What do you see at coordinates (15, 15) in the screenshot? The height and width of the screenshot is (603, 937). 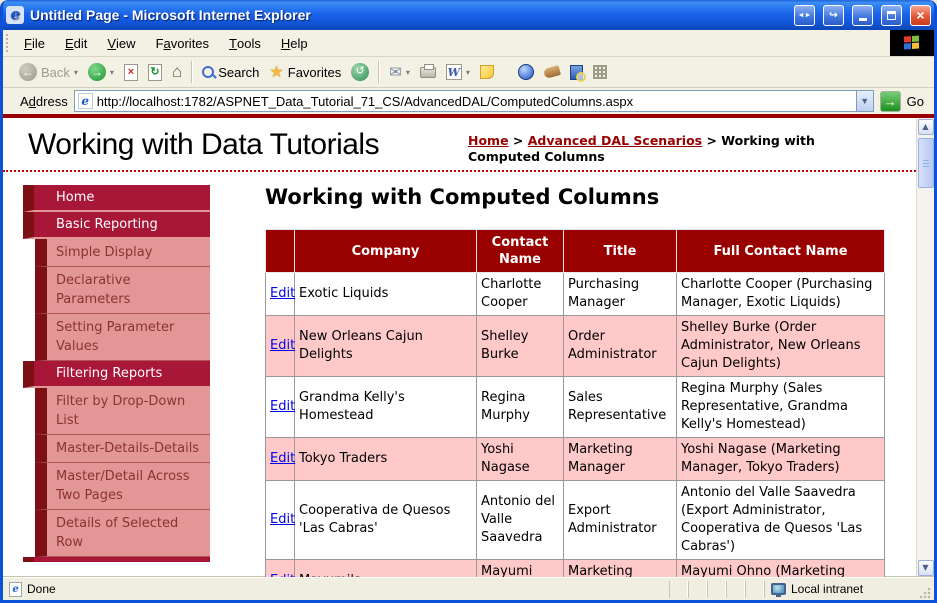 I see `ie-app-icon: e` at bounding box center [15, 15].